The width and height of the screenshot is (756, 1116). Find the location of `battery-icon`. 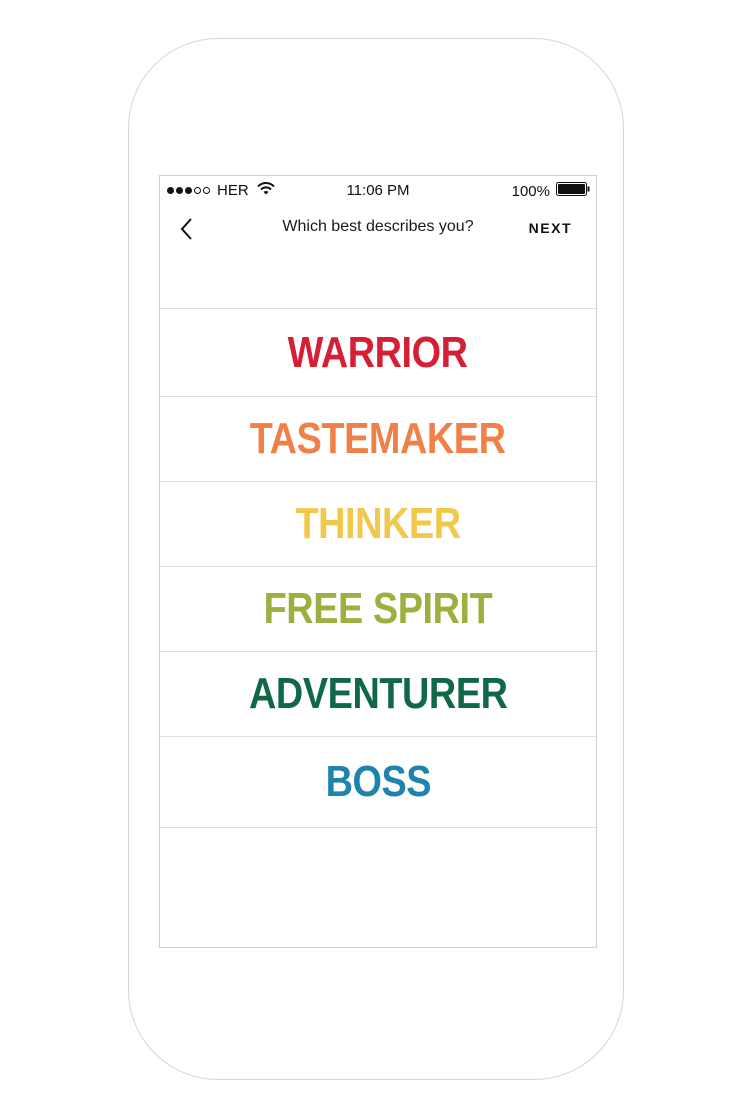

battery-icon is located at coordinates (573, 191).